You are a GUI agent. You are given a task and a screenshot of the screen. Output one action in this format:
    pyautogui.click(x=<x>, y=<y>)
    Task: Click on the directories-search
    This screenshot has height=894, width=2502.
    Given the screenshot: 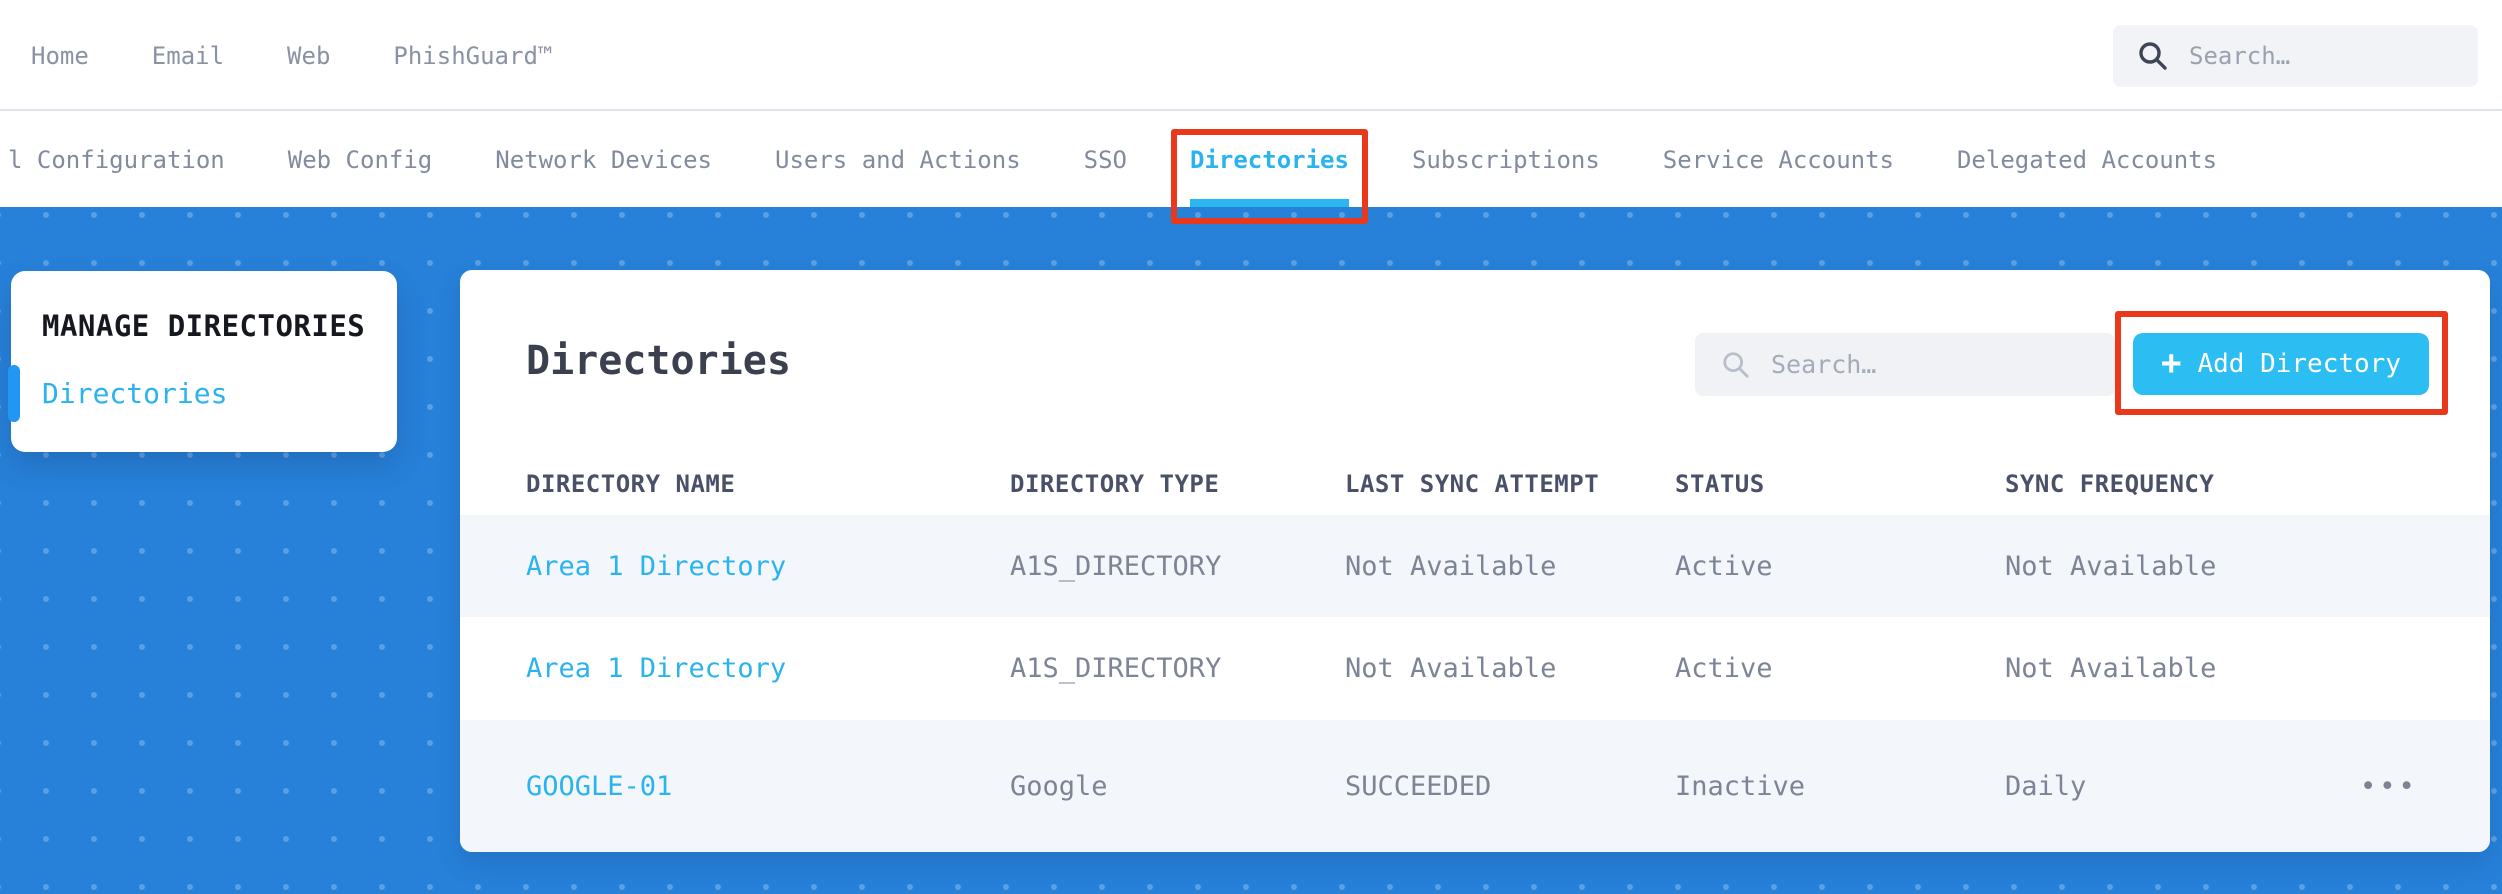 What is the action you would take?
    pyautogui.click(x=1905, y=364)
    